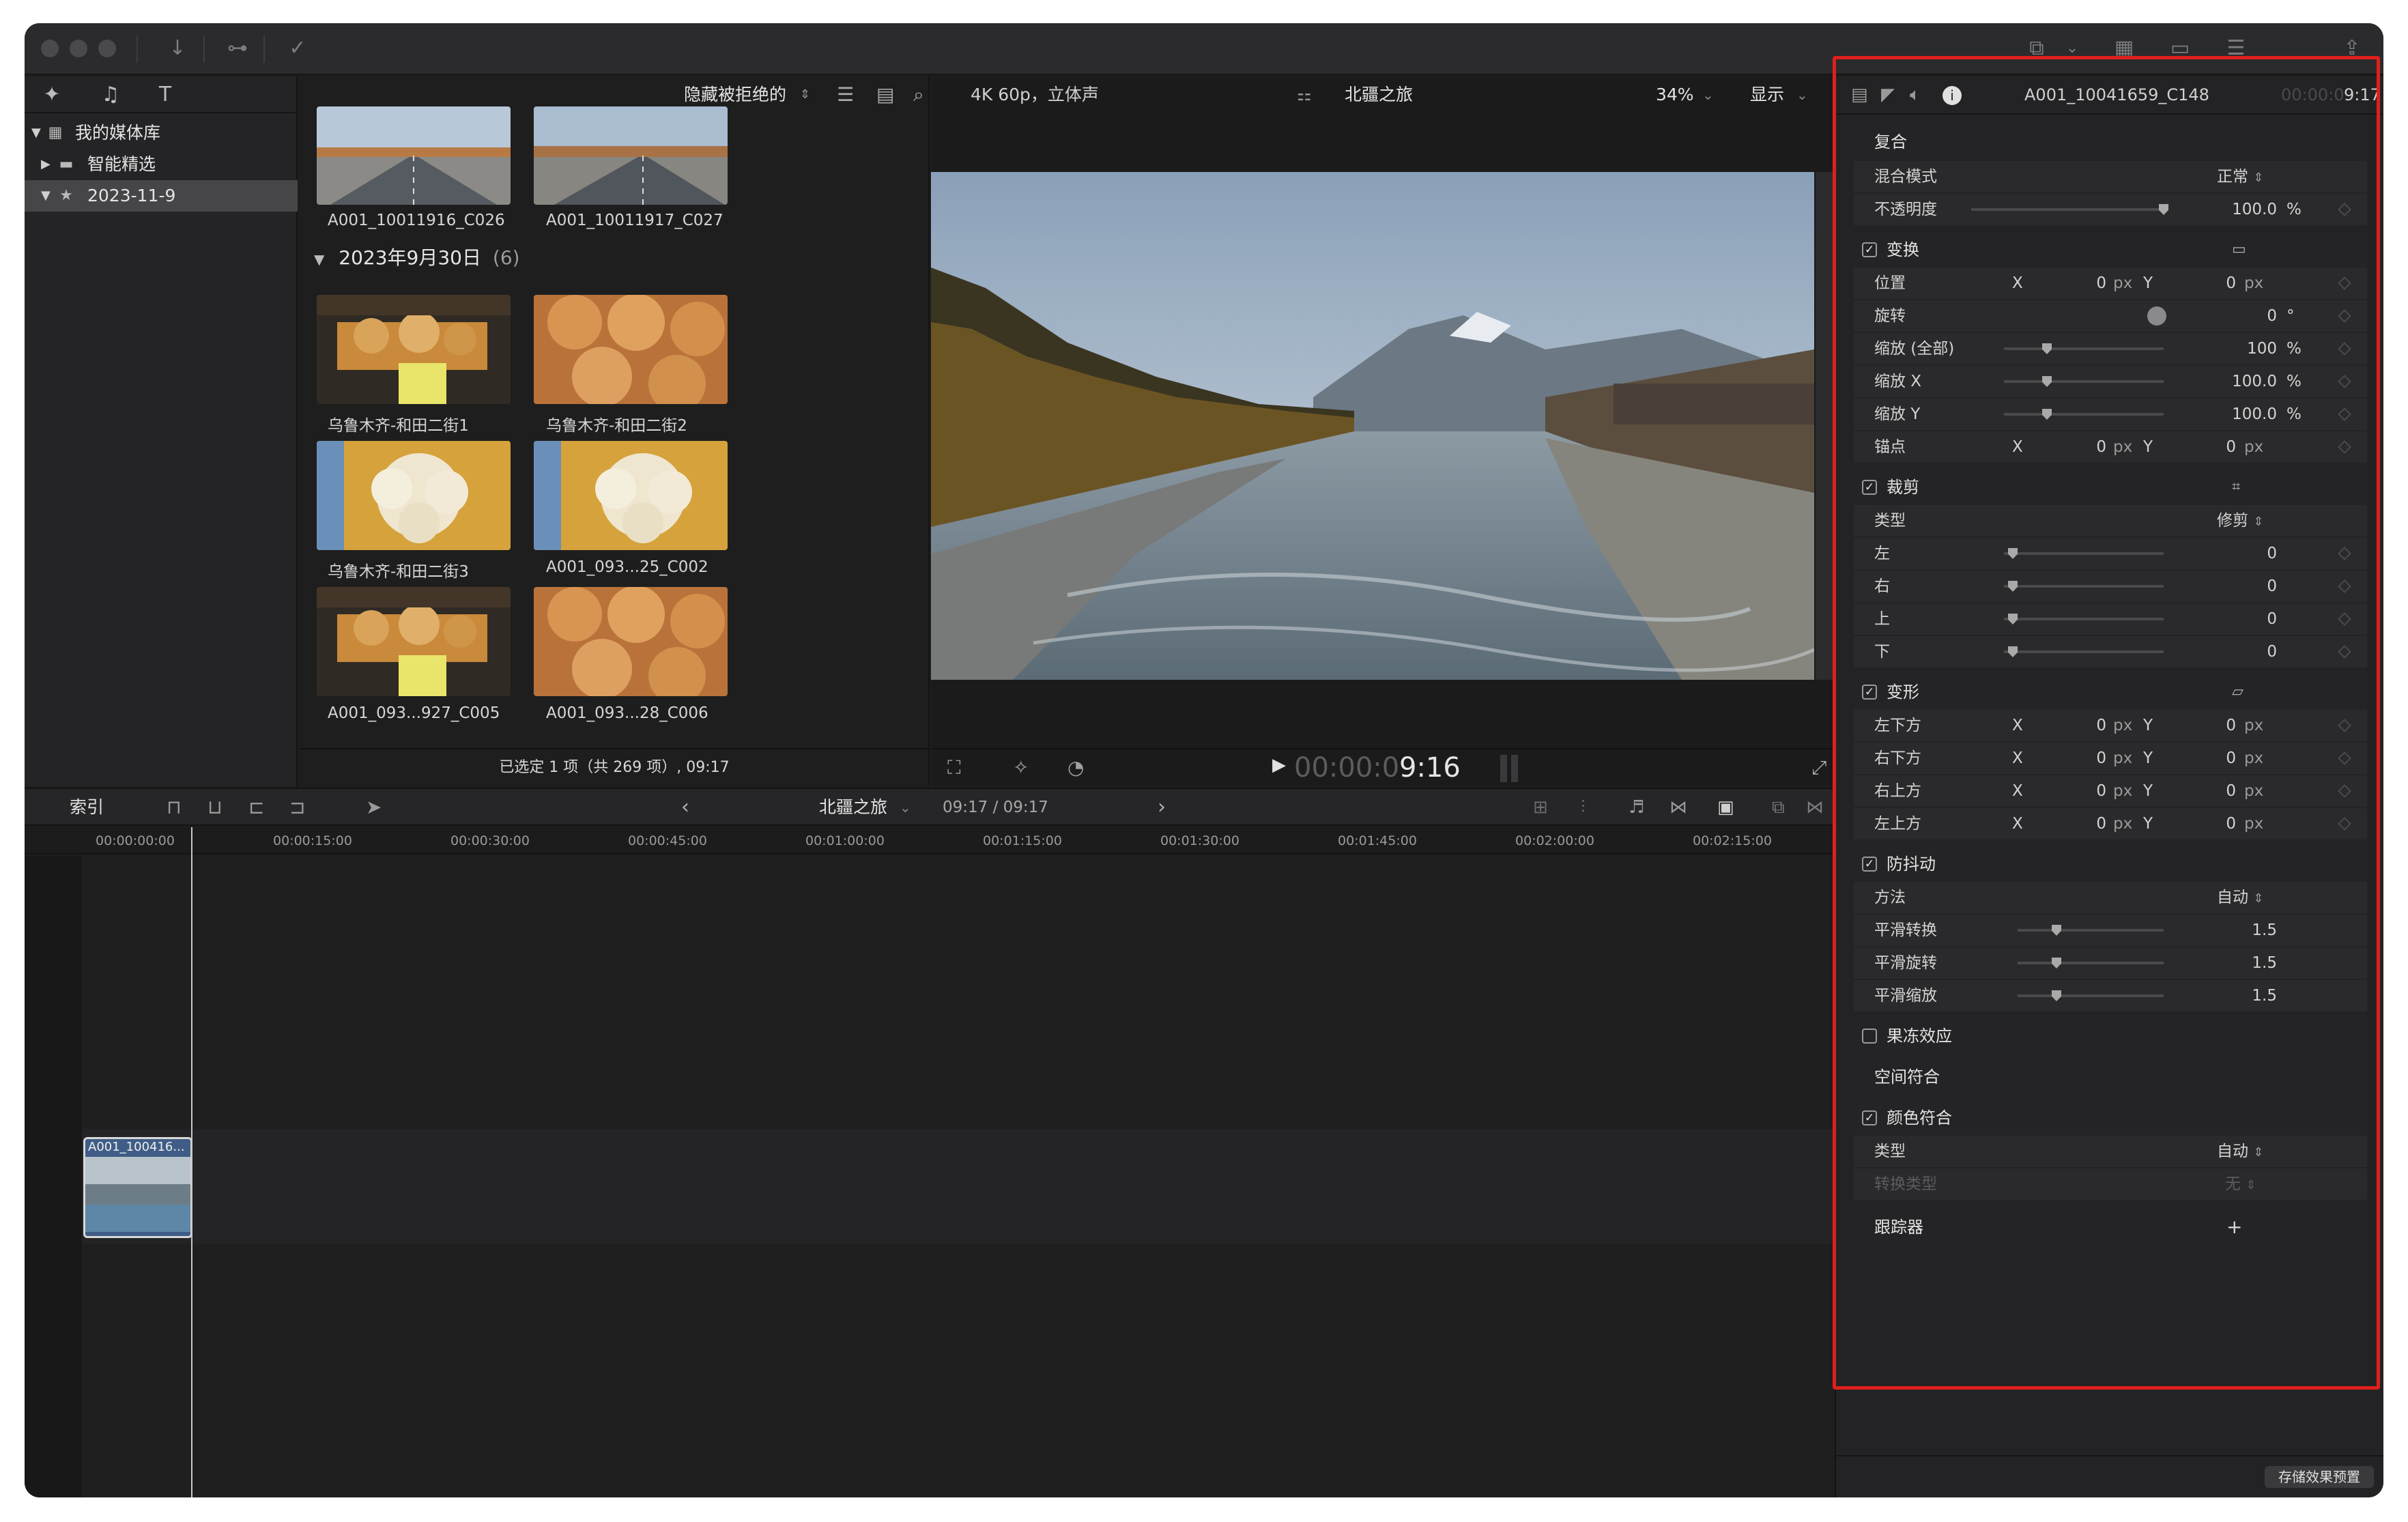 This screenshot has height=1522, width=2408. I want to click on library-grid-icon: ▦, so click(55, 132).